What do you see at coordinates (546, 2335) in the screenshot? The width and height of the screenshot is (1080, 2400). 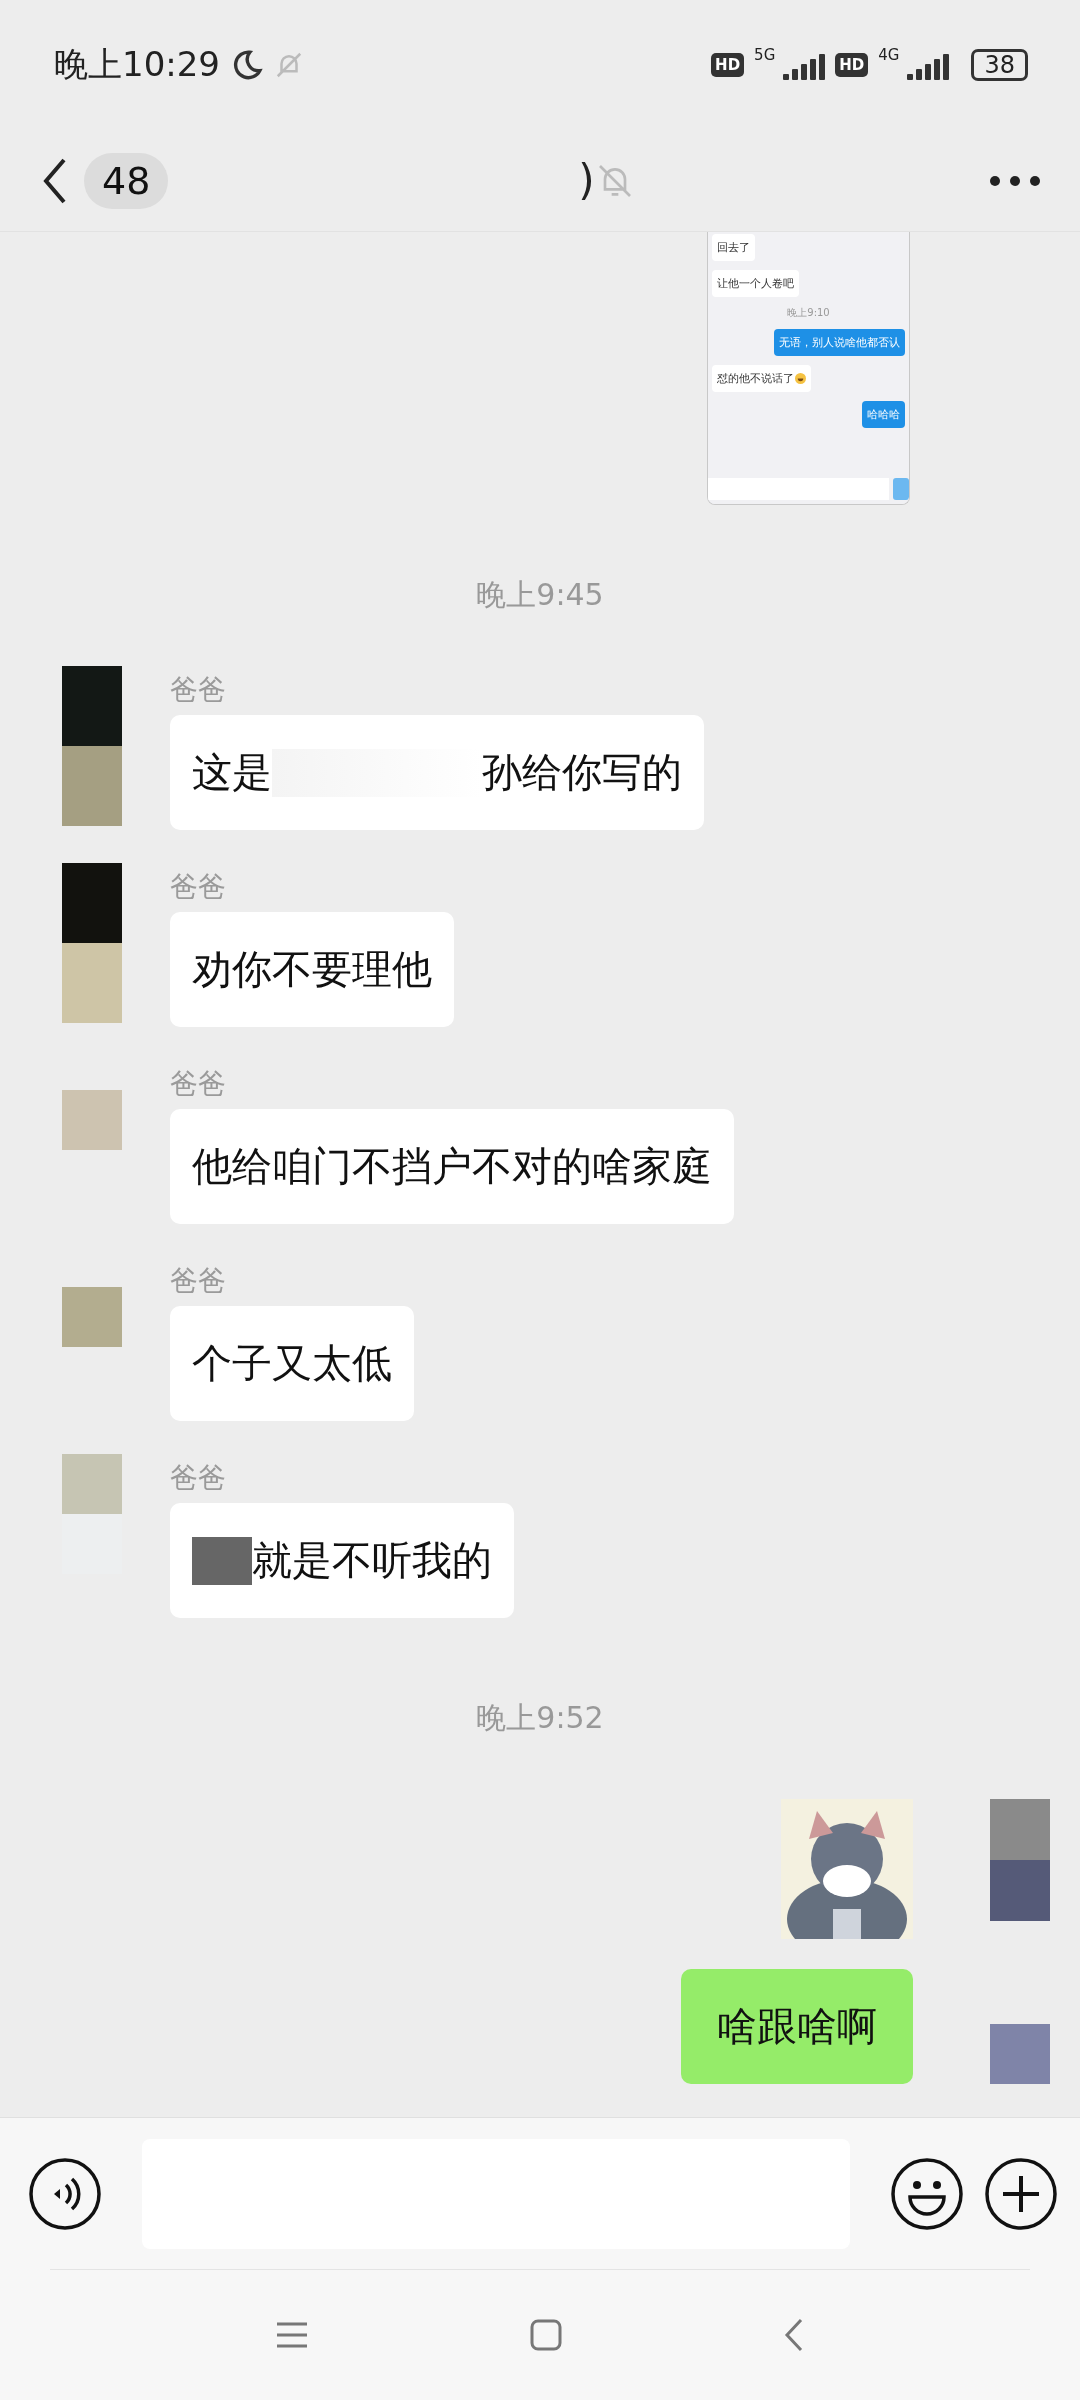 I see `home-icon` at bounding box center [546, 2335].